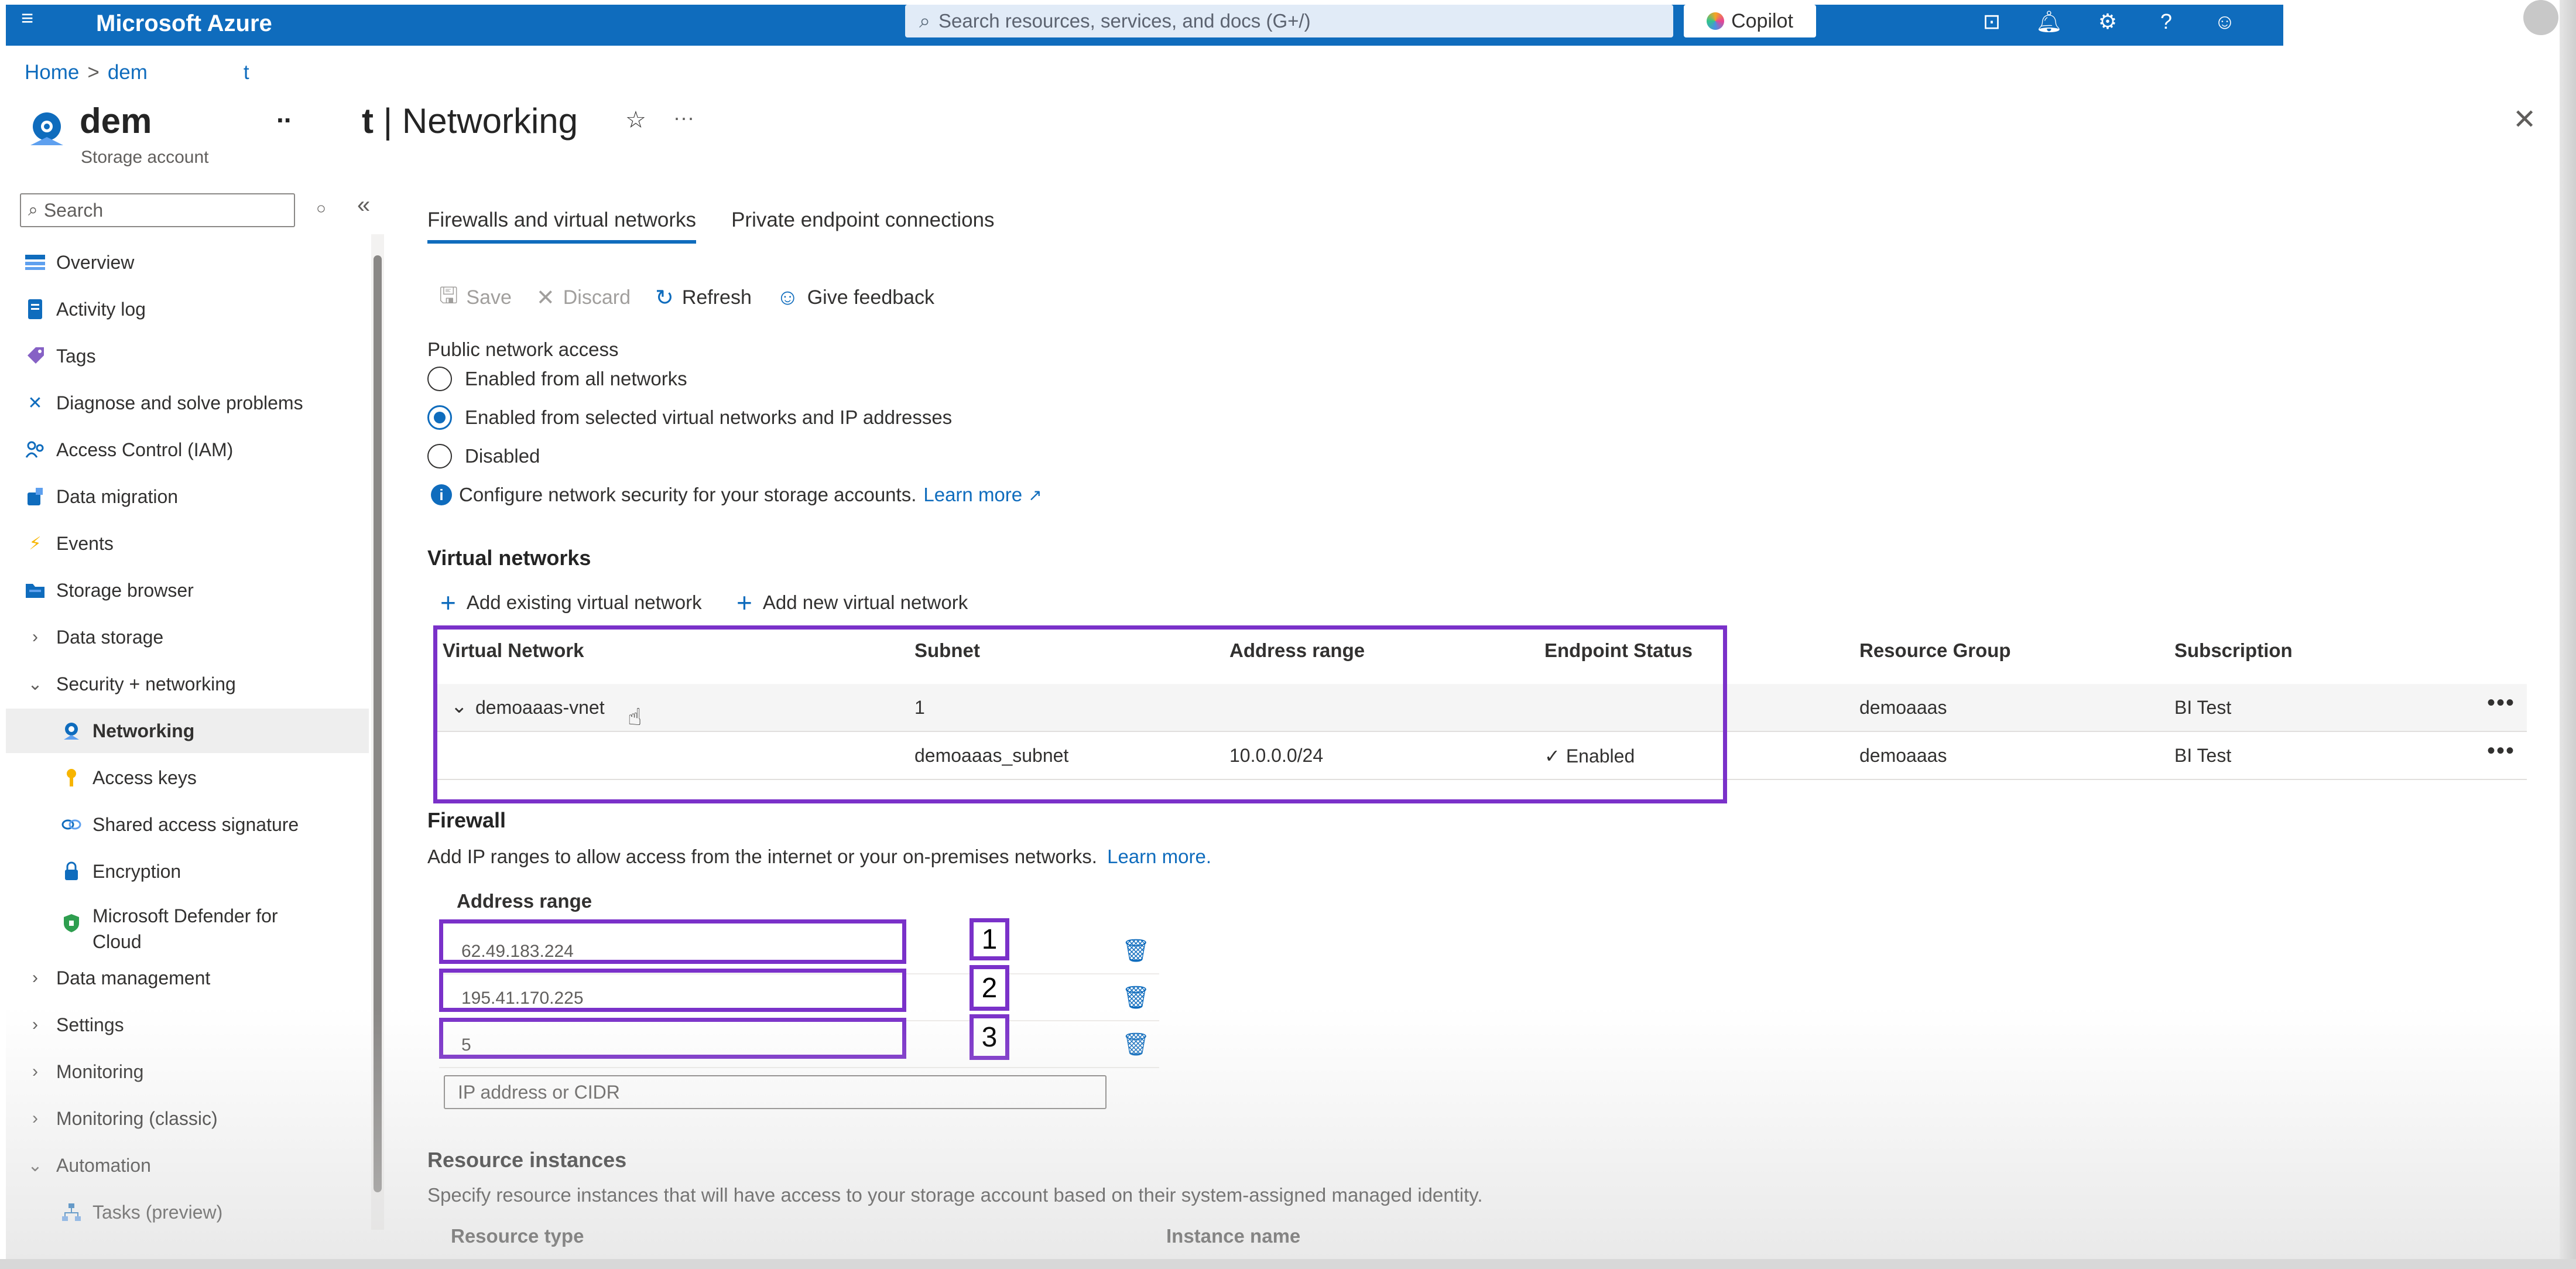 This screenshot has height=1269, width=2576. What do you see at coordinates (672, 941) in the screenshot?
I see `firewall-row-highlight` at bounding box center [672, 941].